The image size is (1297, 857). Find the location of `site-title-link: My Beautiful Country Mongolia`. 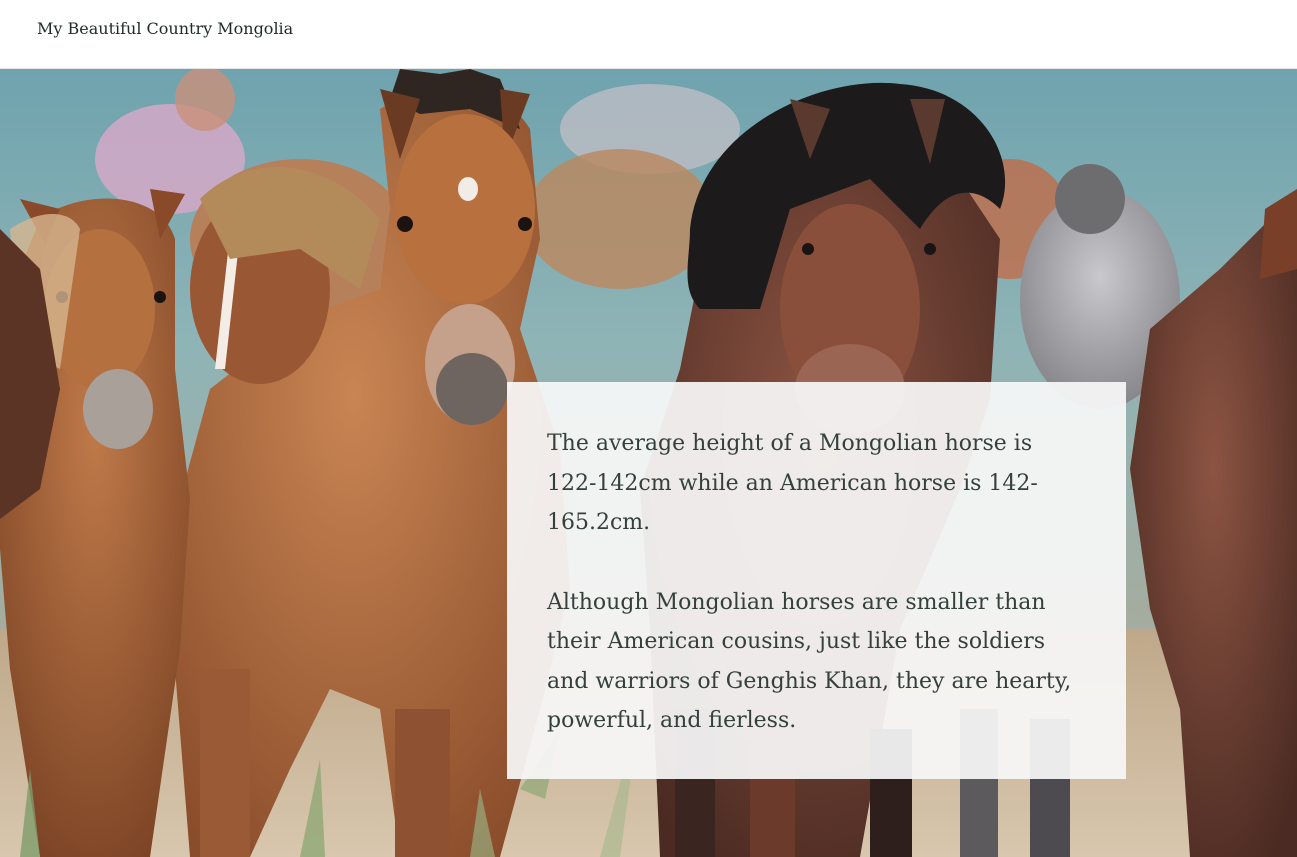

site-title-link: My Beautiful Country Mongolia is located at coordinates (165, 28).